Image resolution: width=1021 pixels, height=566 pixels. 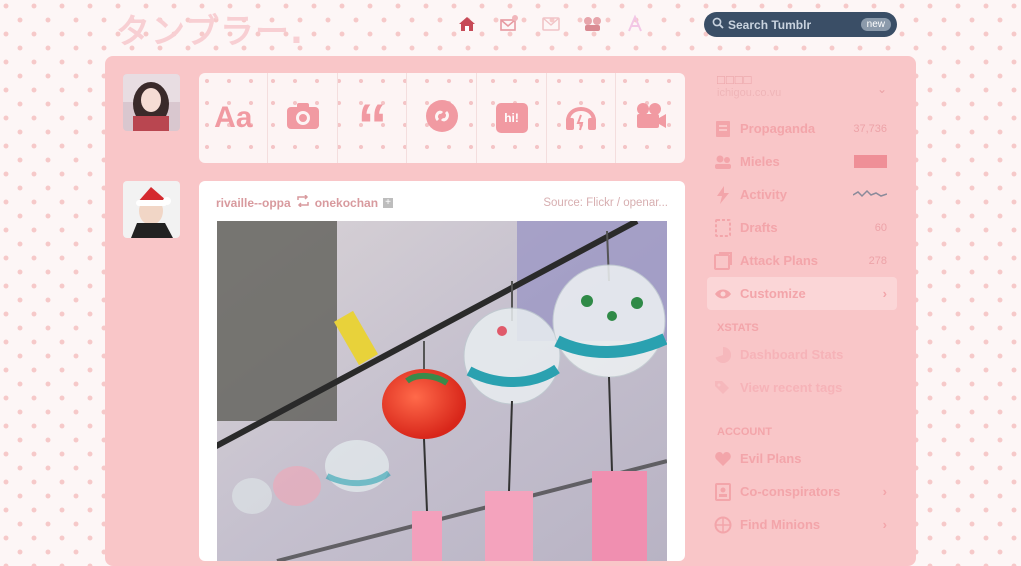 What do you see at coordinates (802, 89) in the screenshot?
I see `blog-selector: □□□□ ichigou.co.vu ⌄` at bounding box center [802, 89].